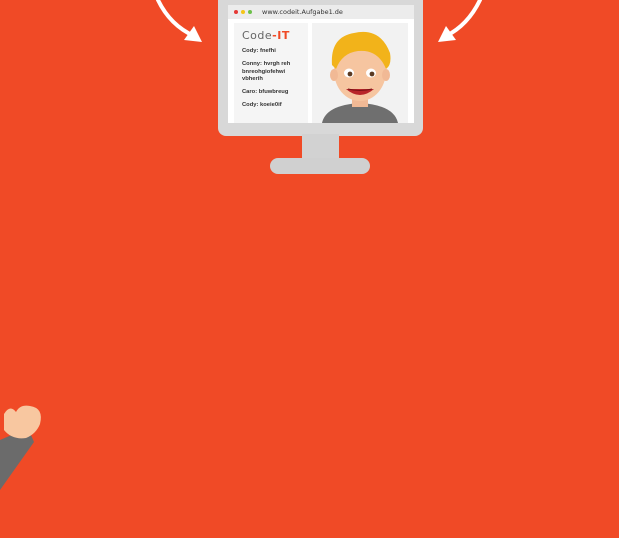  I want to click on monitor-neck, so click(320, 147).